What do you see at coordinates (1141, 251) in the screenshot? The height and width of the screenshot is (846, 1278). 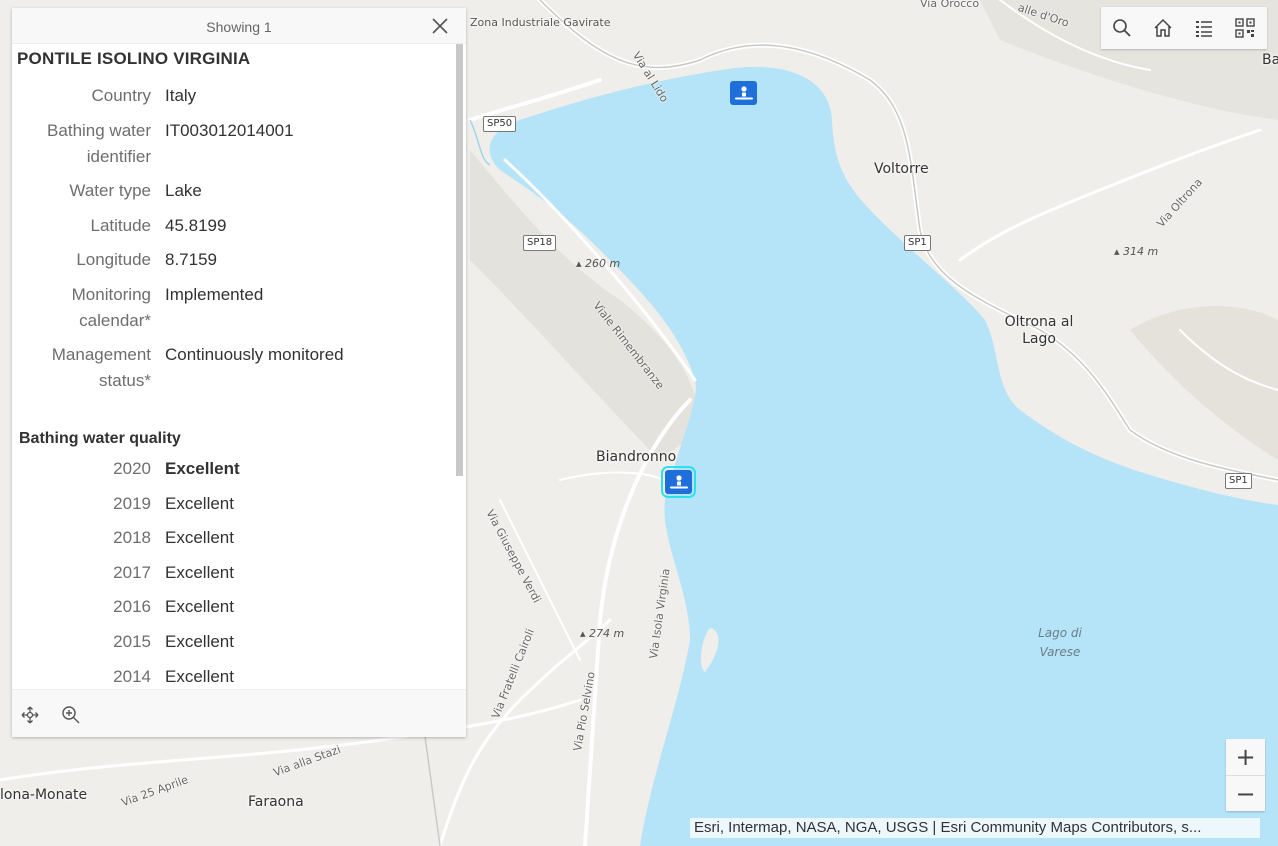 I see `elevation-value: 314 m` at bounding box center [1141, 251].